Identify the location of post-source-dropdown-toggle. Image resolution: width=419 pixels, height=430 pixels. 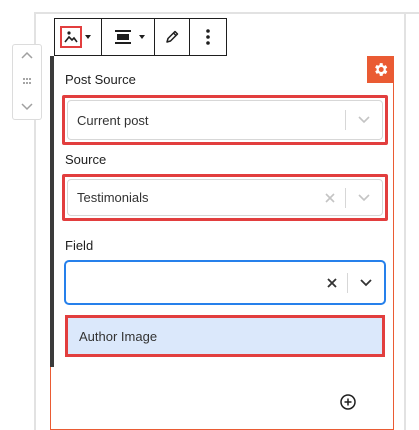
(364, 120).